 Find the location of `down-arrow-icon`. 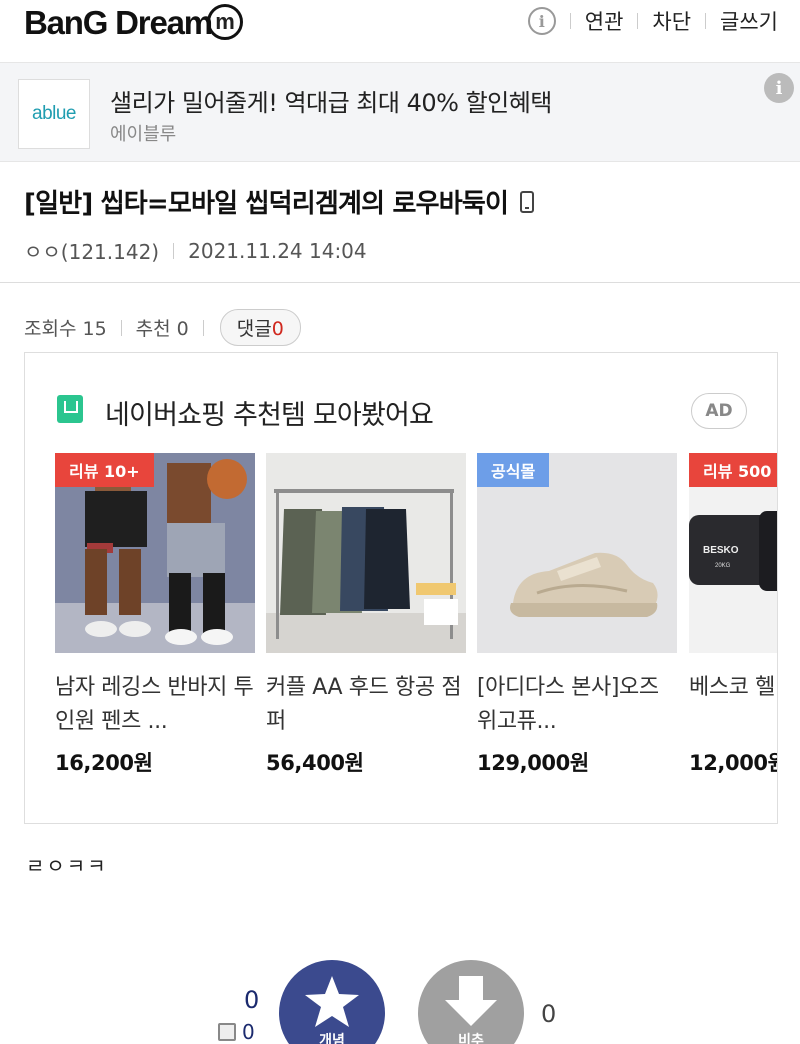

down-arrow-icon is located at coordinates (471, 1001).